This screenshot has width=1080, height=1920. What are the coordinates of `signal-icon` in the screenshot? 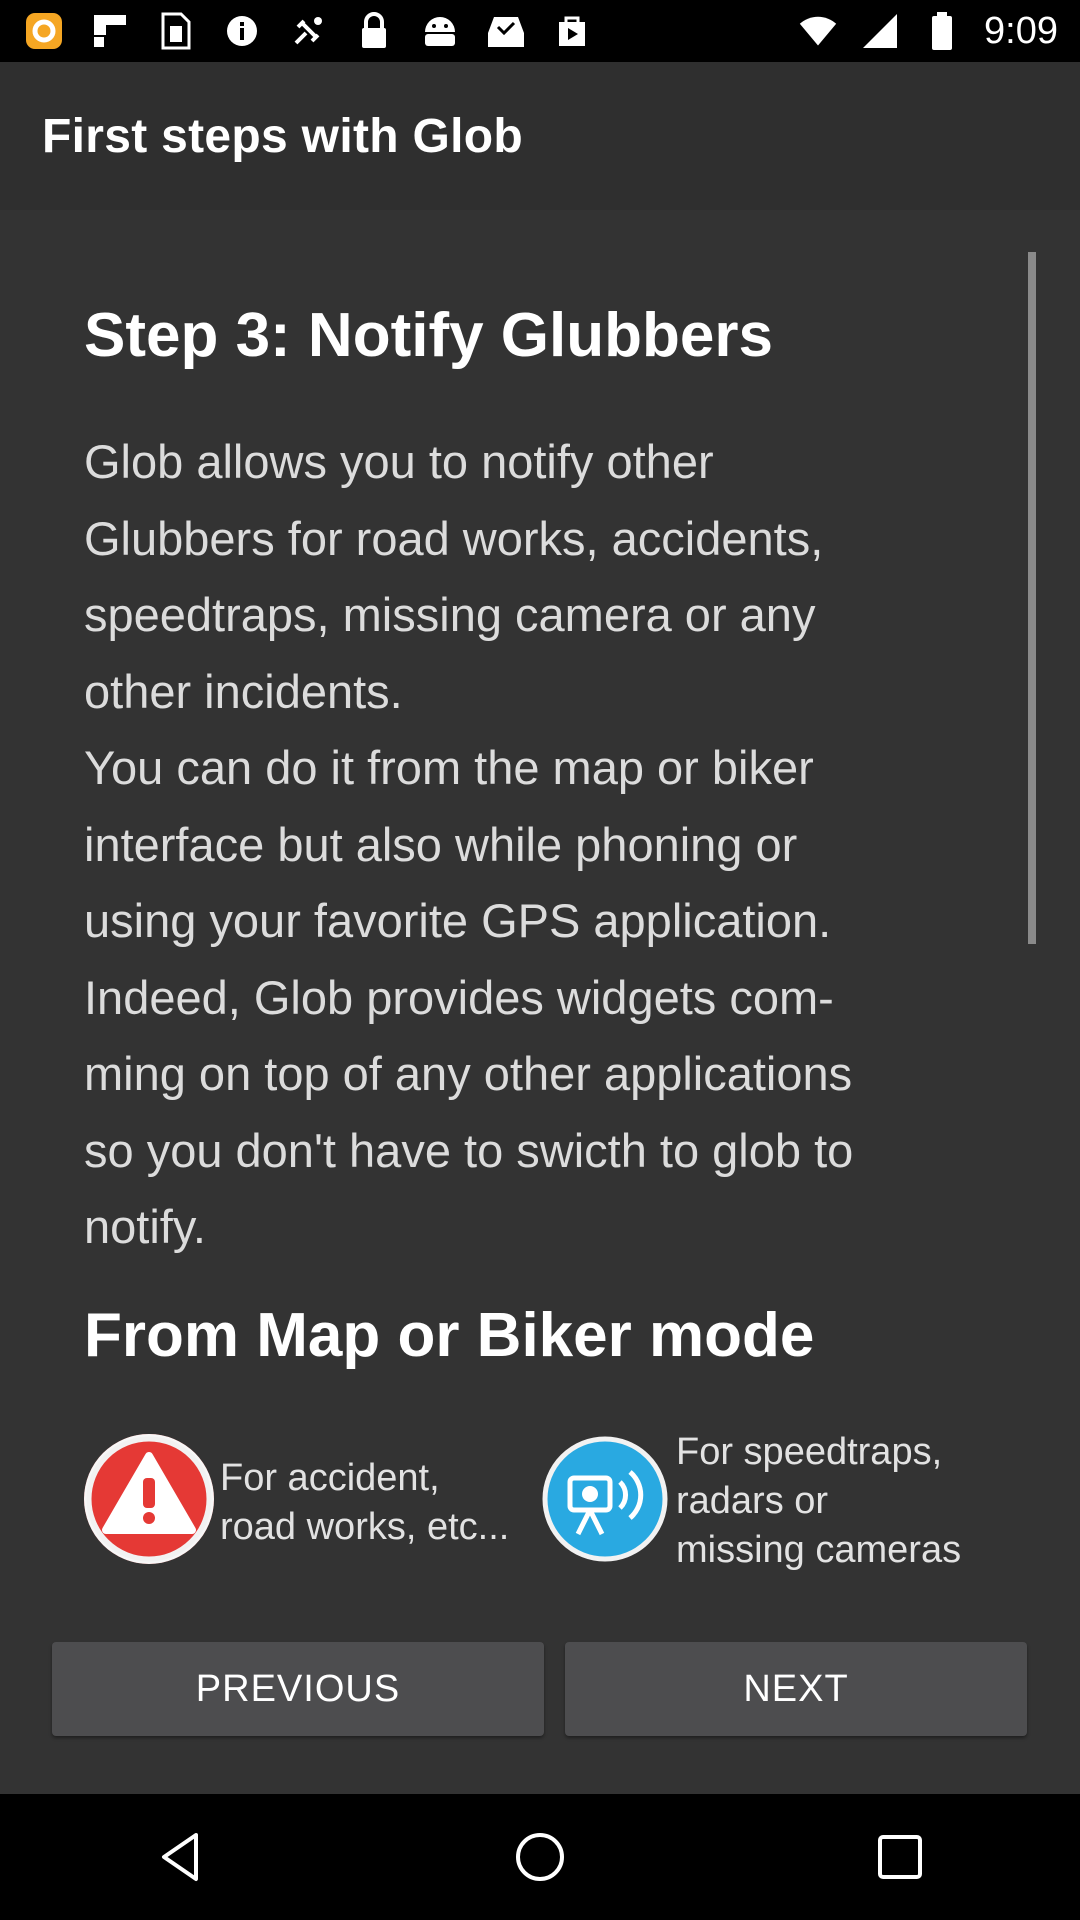 It's located at (880, 31).